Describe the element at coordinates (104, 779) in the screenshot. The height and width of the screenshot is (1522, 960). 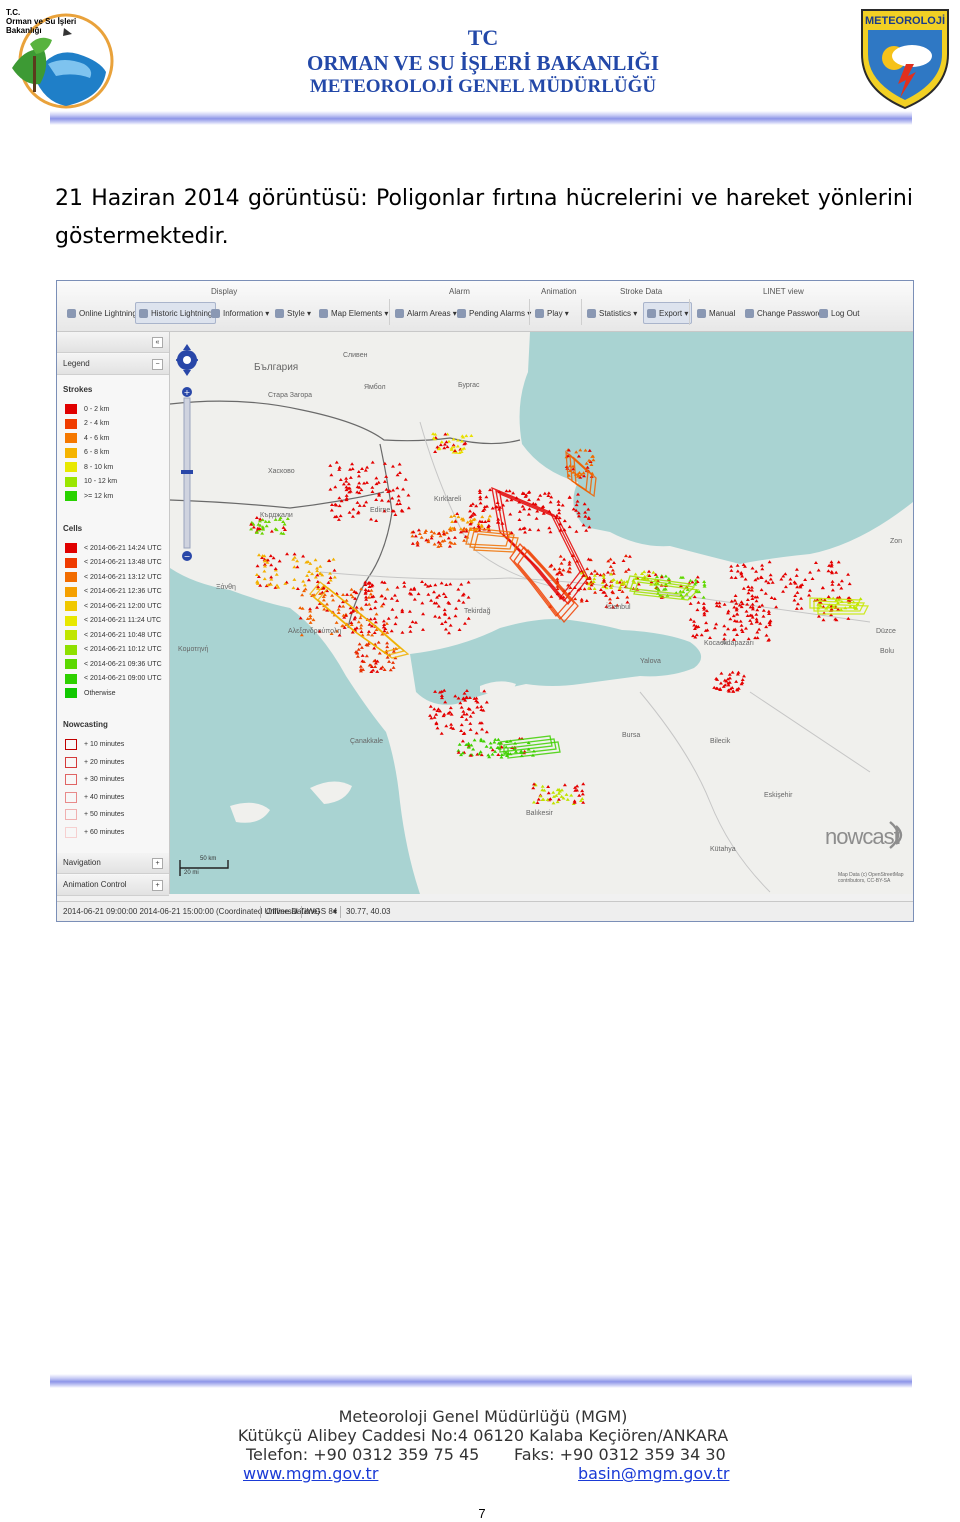
I see `legend-item-label: + 30 minutes` at that location.